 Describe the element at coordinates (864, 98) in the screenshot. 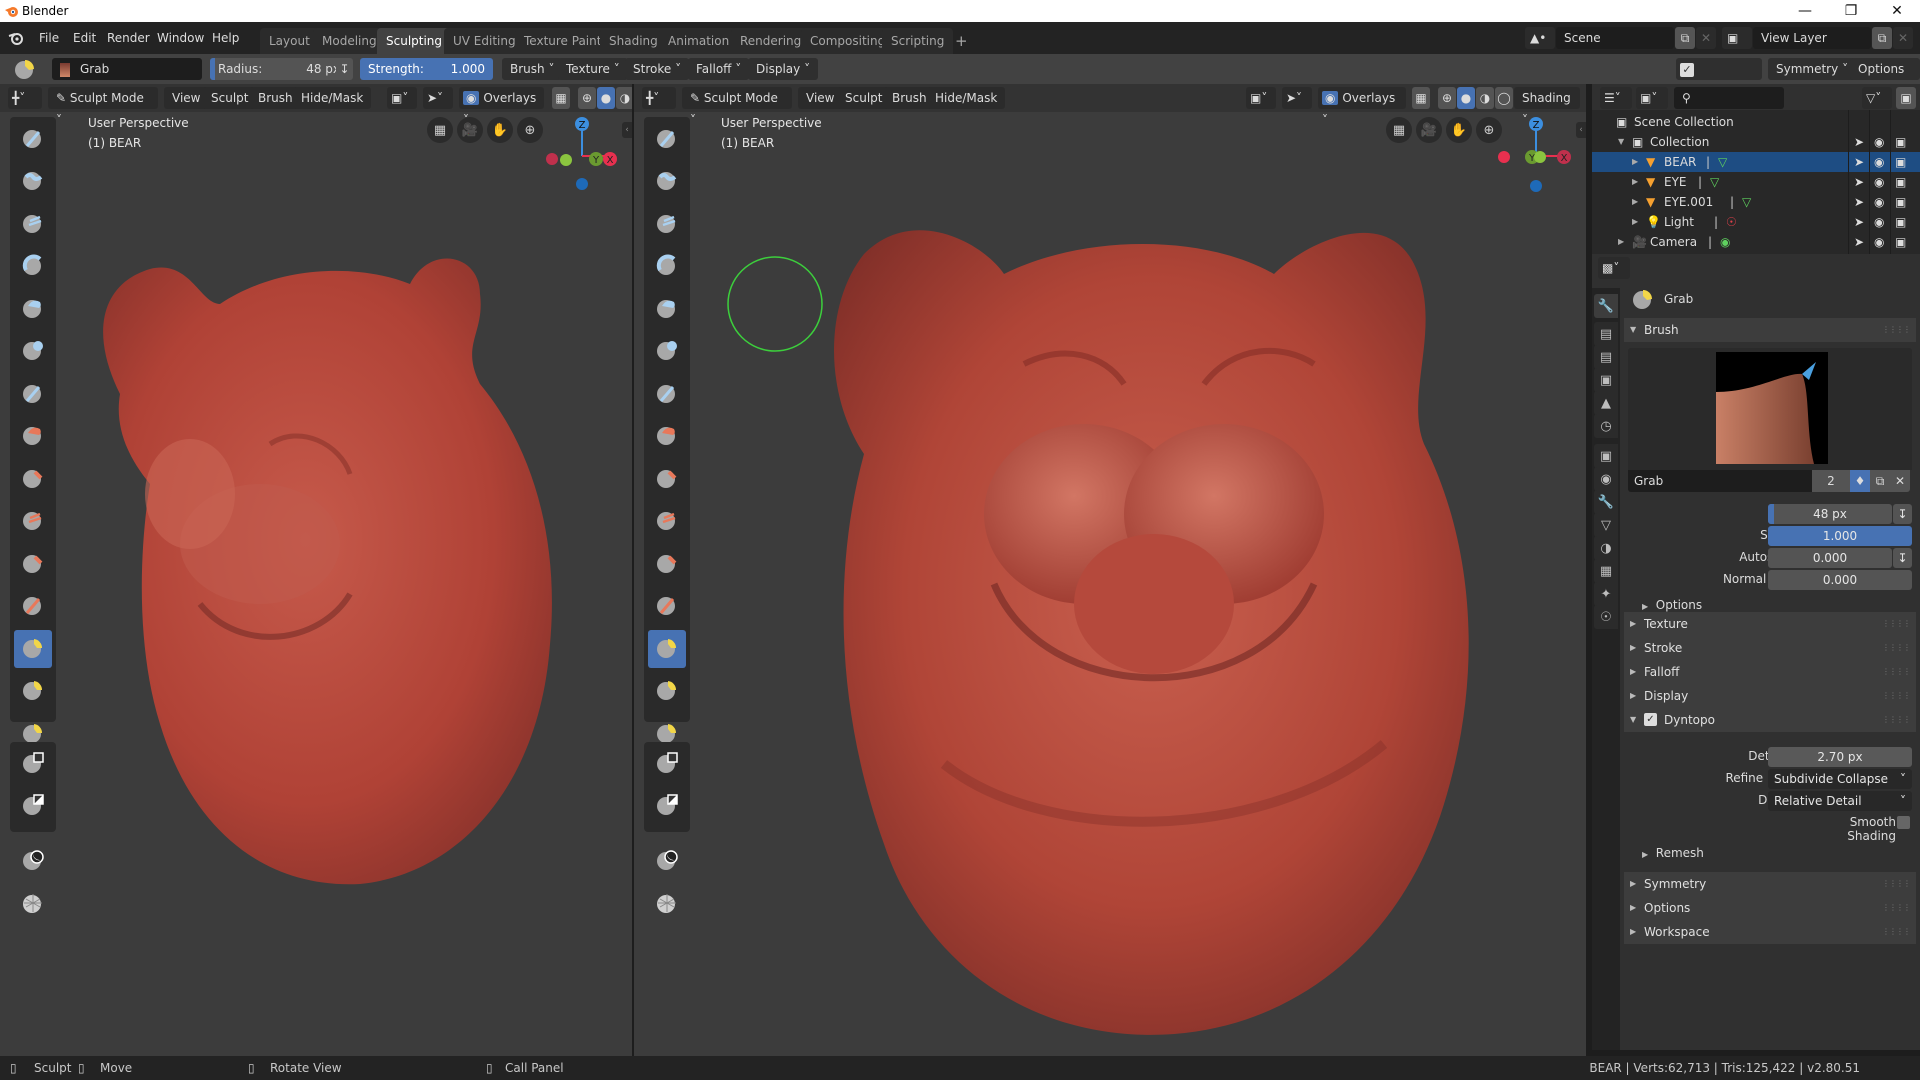

I see `sculpt-menu: Sculpt` at that location.